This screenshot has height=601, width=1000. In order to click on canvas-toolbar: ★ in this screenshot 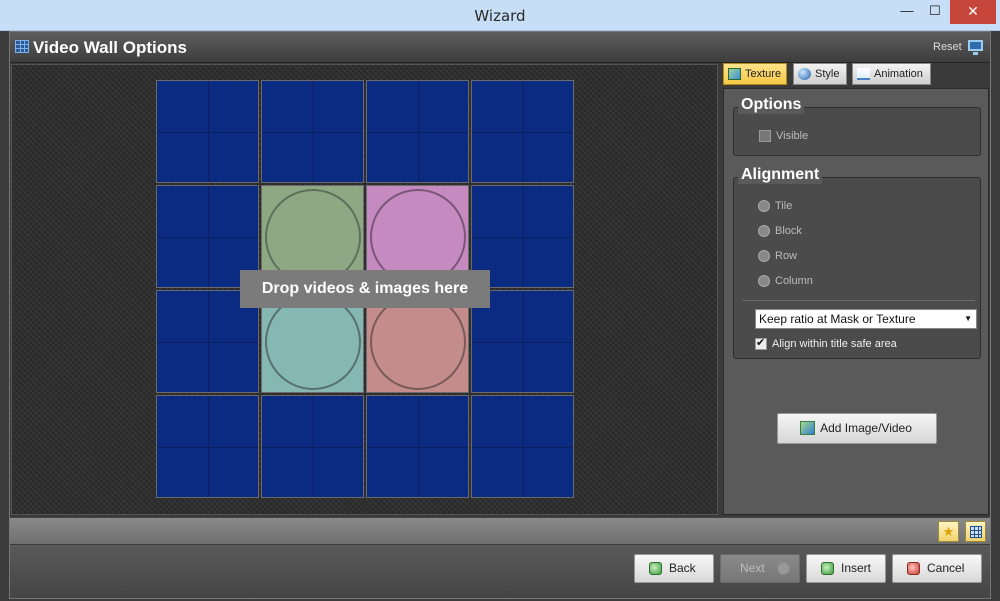, I will do `click(500, 530)`.